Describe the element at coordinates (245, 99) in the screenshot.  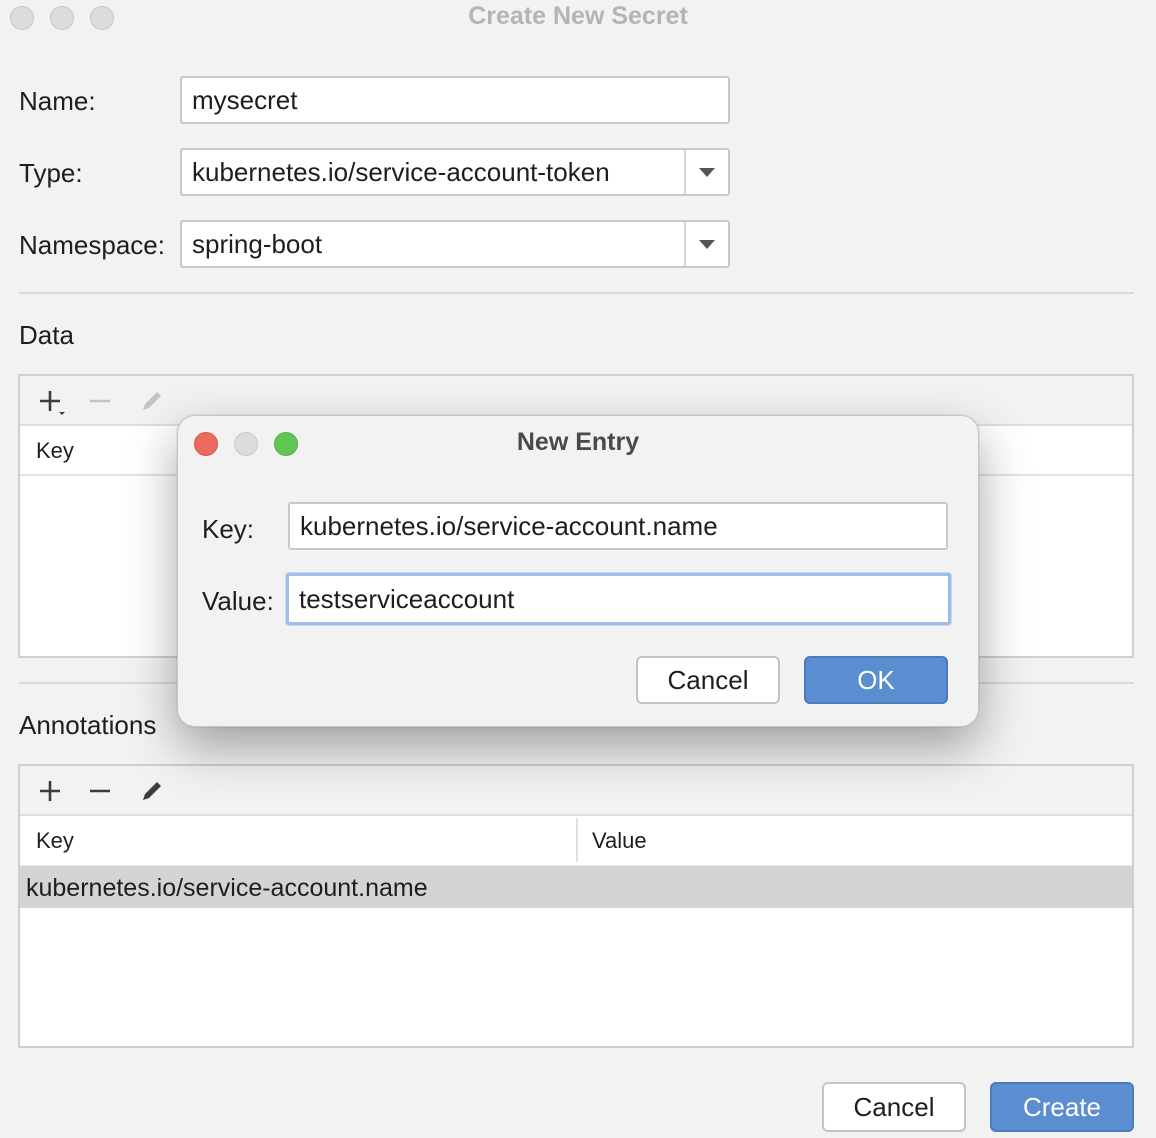
I see `name-input-value: mysecret` at that location.